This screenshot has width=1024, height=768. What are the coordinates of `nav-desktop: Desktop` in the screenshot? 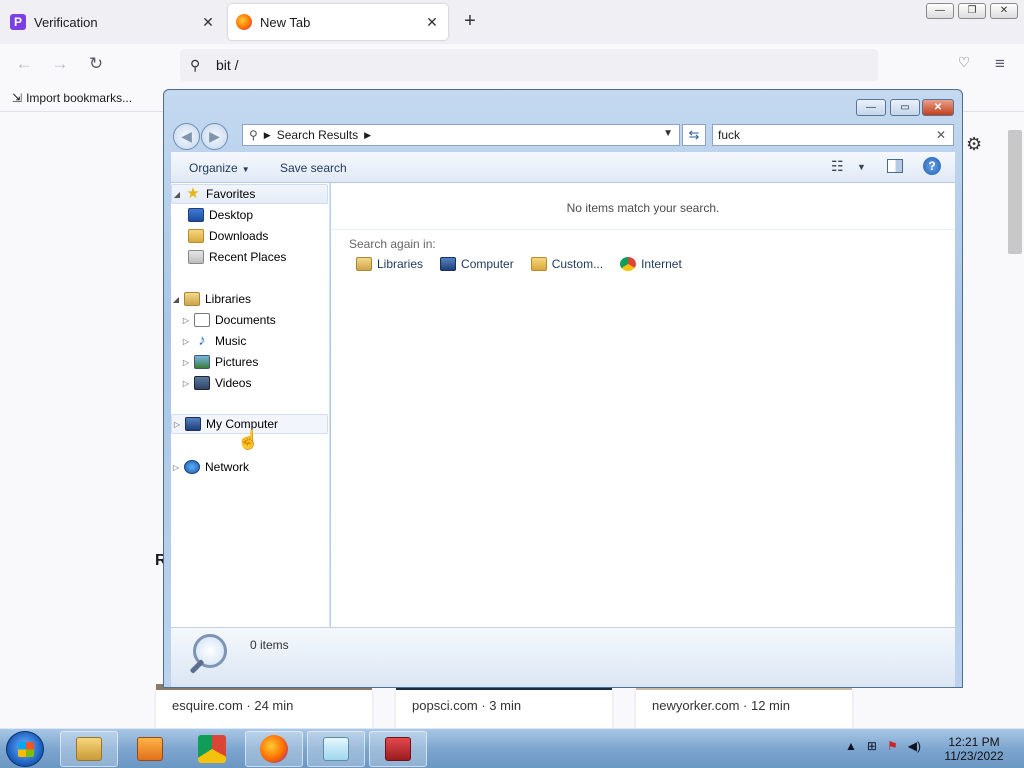 It's located at (249, 215).